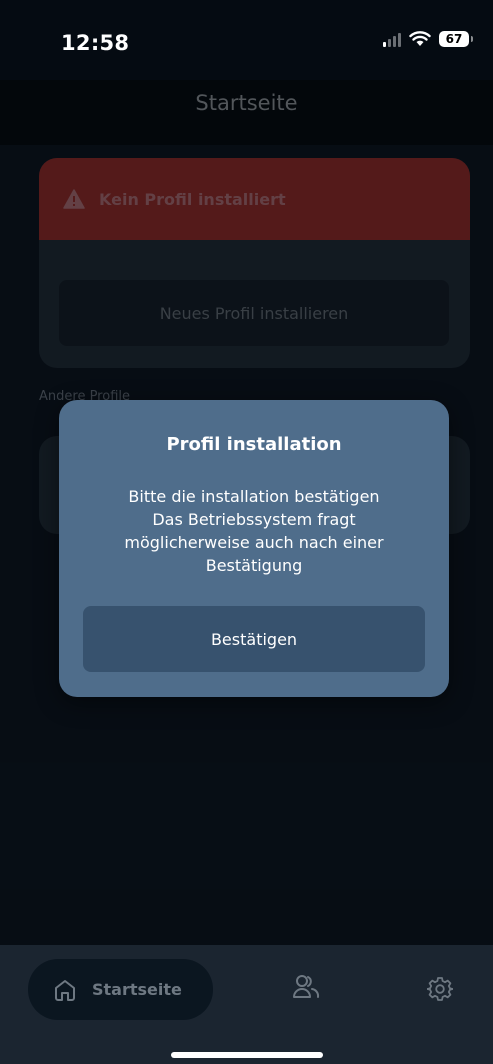 The image size is (493, 1064). What do you see at coordinates (246, 1004) in the screenshot?
I see `bottom-nav: Startseite` at bounding box center [246, 1004].